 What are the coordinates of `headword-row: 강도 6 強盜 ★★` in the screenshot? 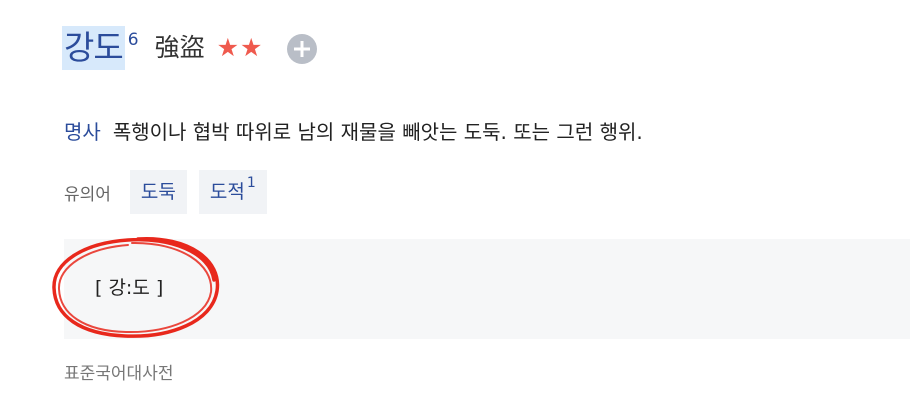 It's located at (190, 48).